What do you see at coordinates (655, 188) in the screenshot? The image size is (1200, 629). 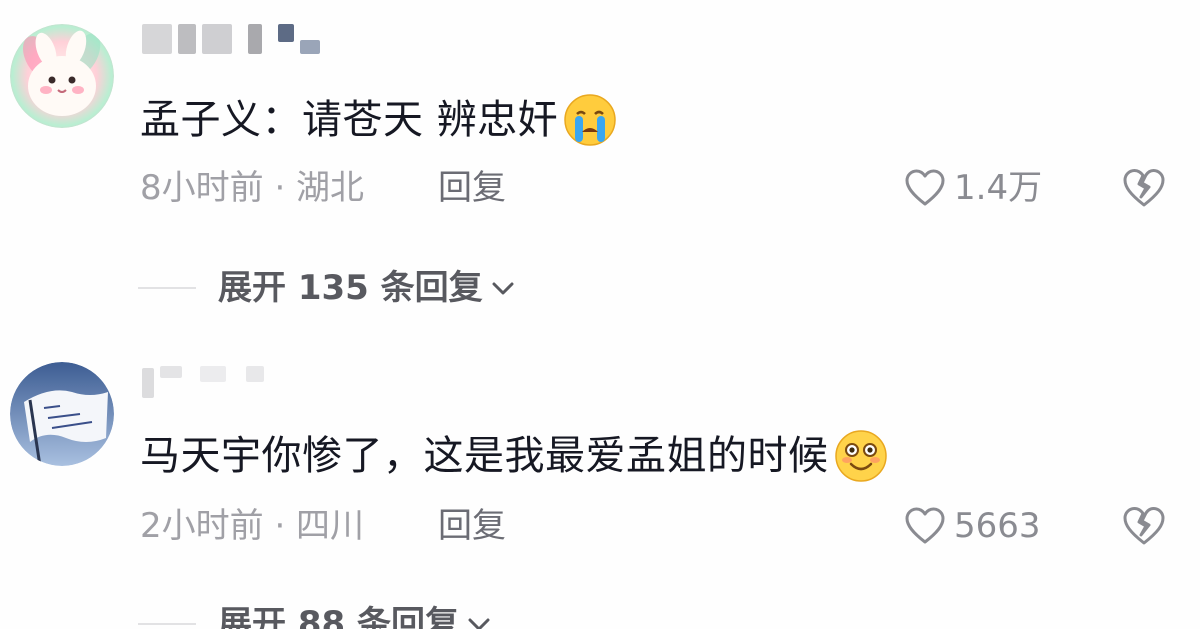 I see `comment-meta: 8小时前 · 湖北 回复 1.4万` at bounding box center [655, 188].